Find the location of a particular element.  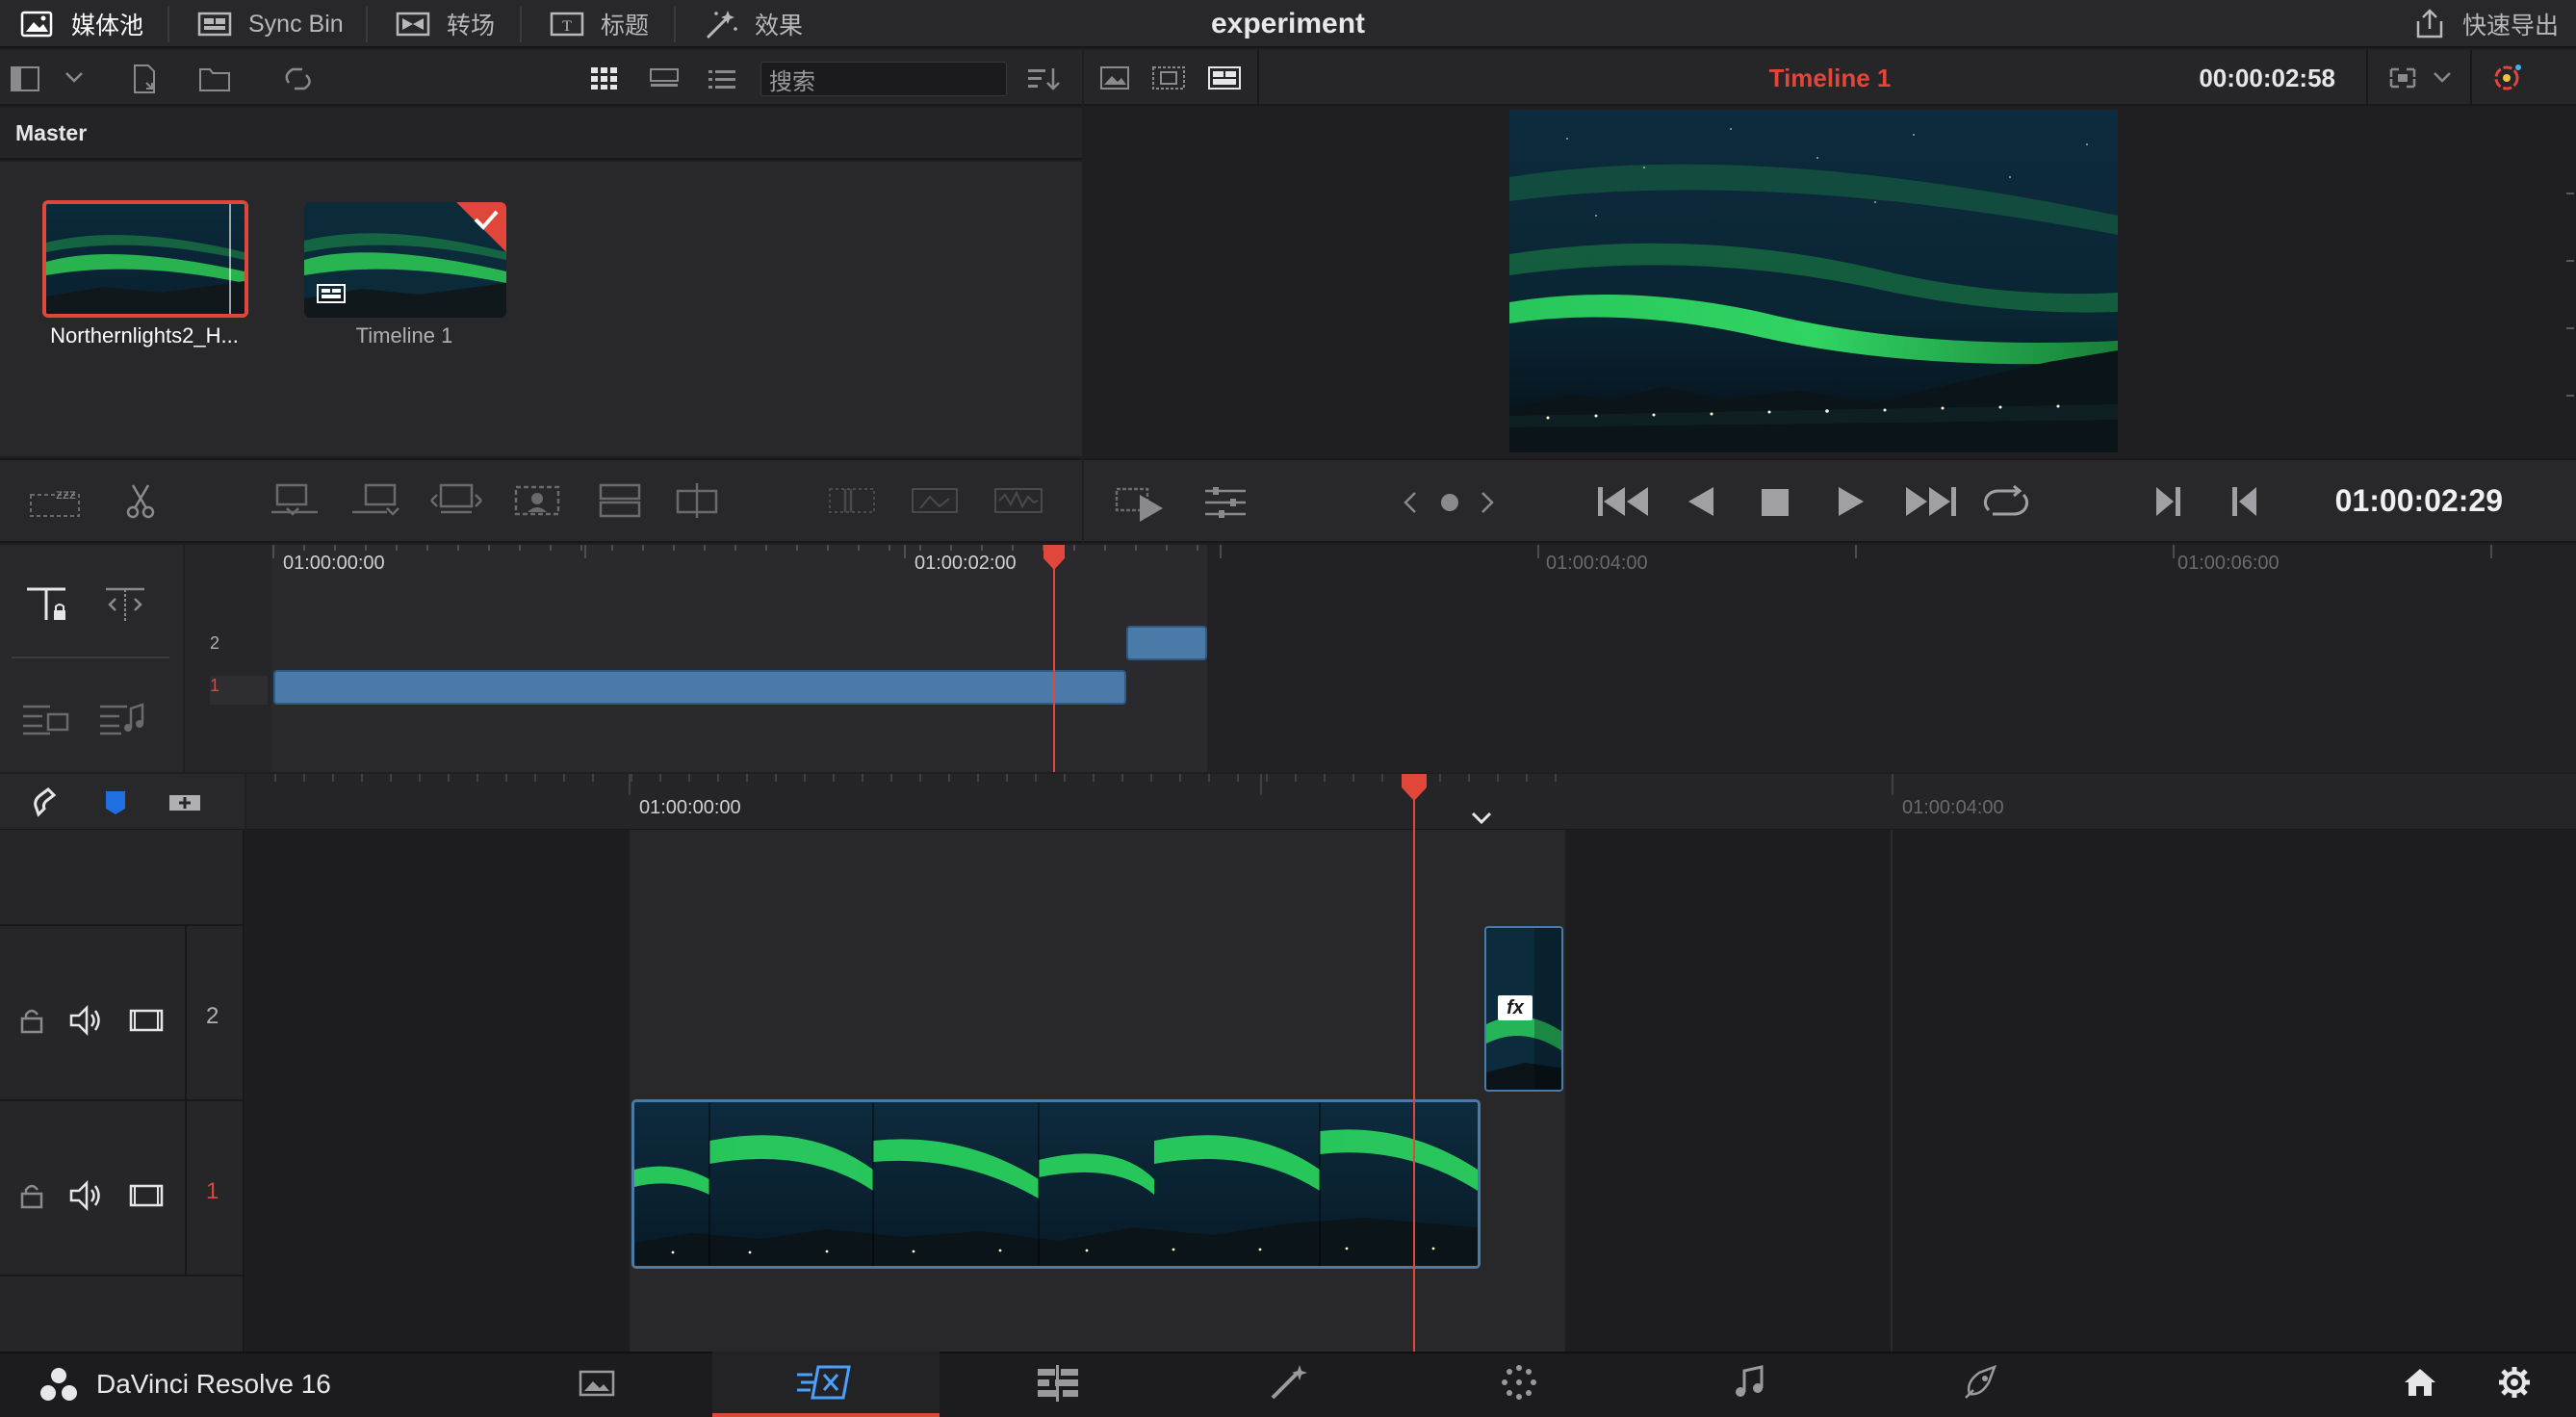

go-to-start-icon is located at coordinates (1623, 502).